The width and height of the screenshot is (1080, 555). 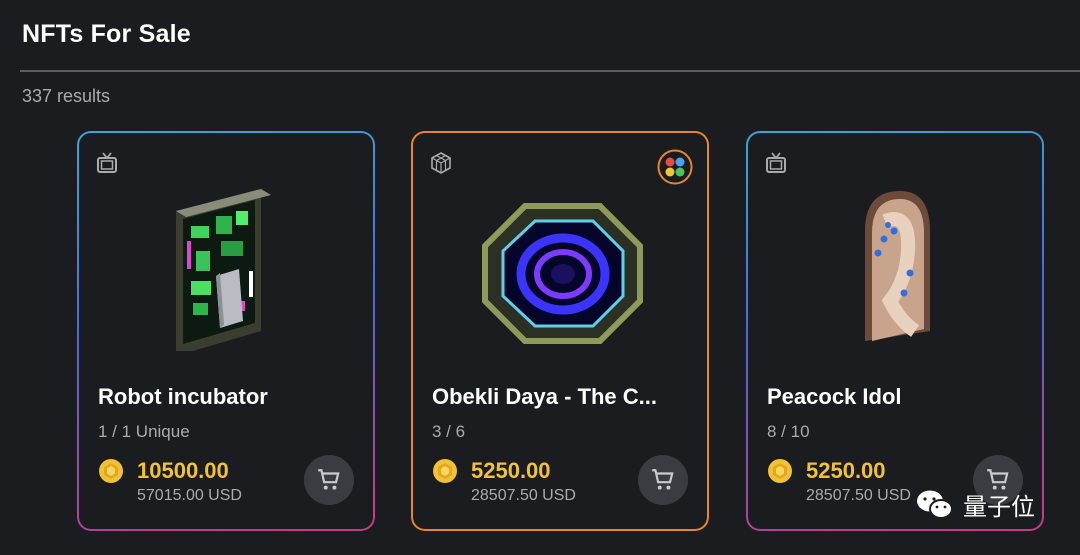 I want to click on nft-usd-price: 57015.00 USD, so click(x=189, y=495).